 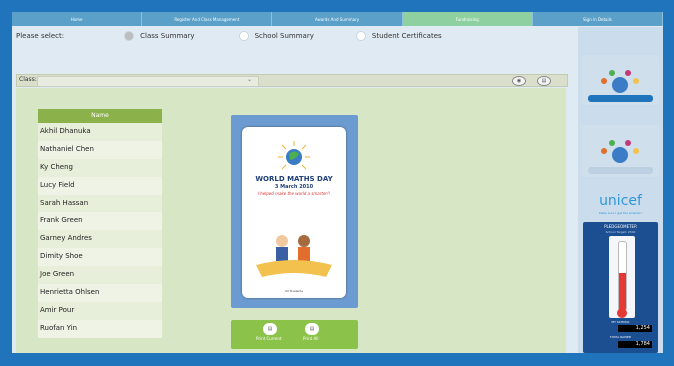 What do you see at coordinates (622, 313) in the screenshot?
I see `thermometer-bulb` at bounding box center [622, 313].